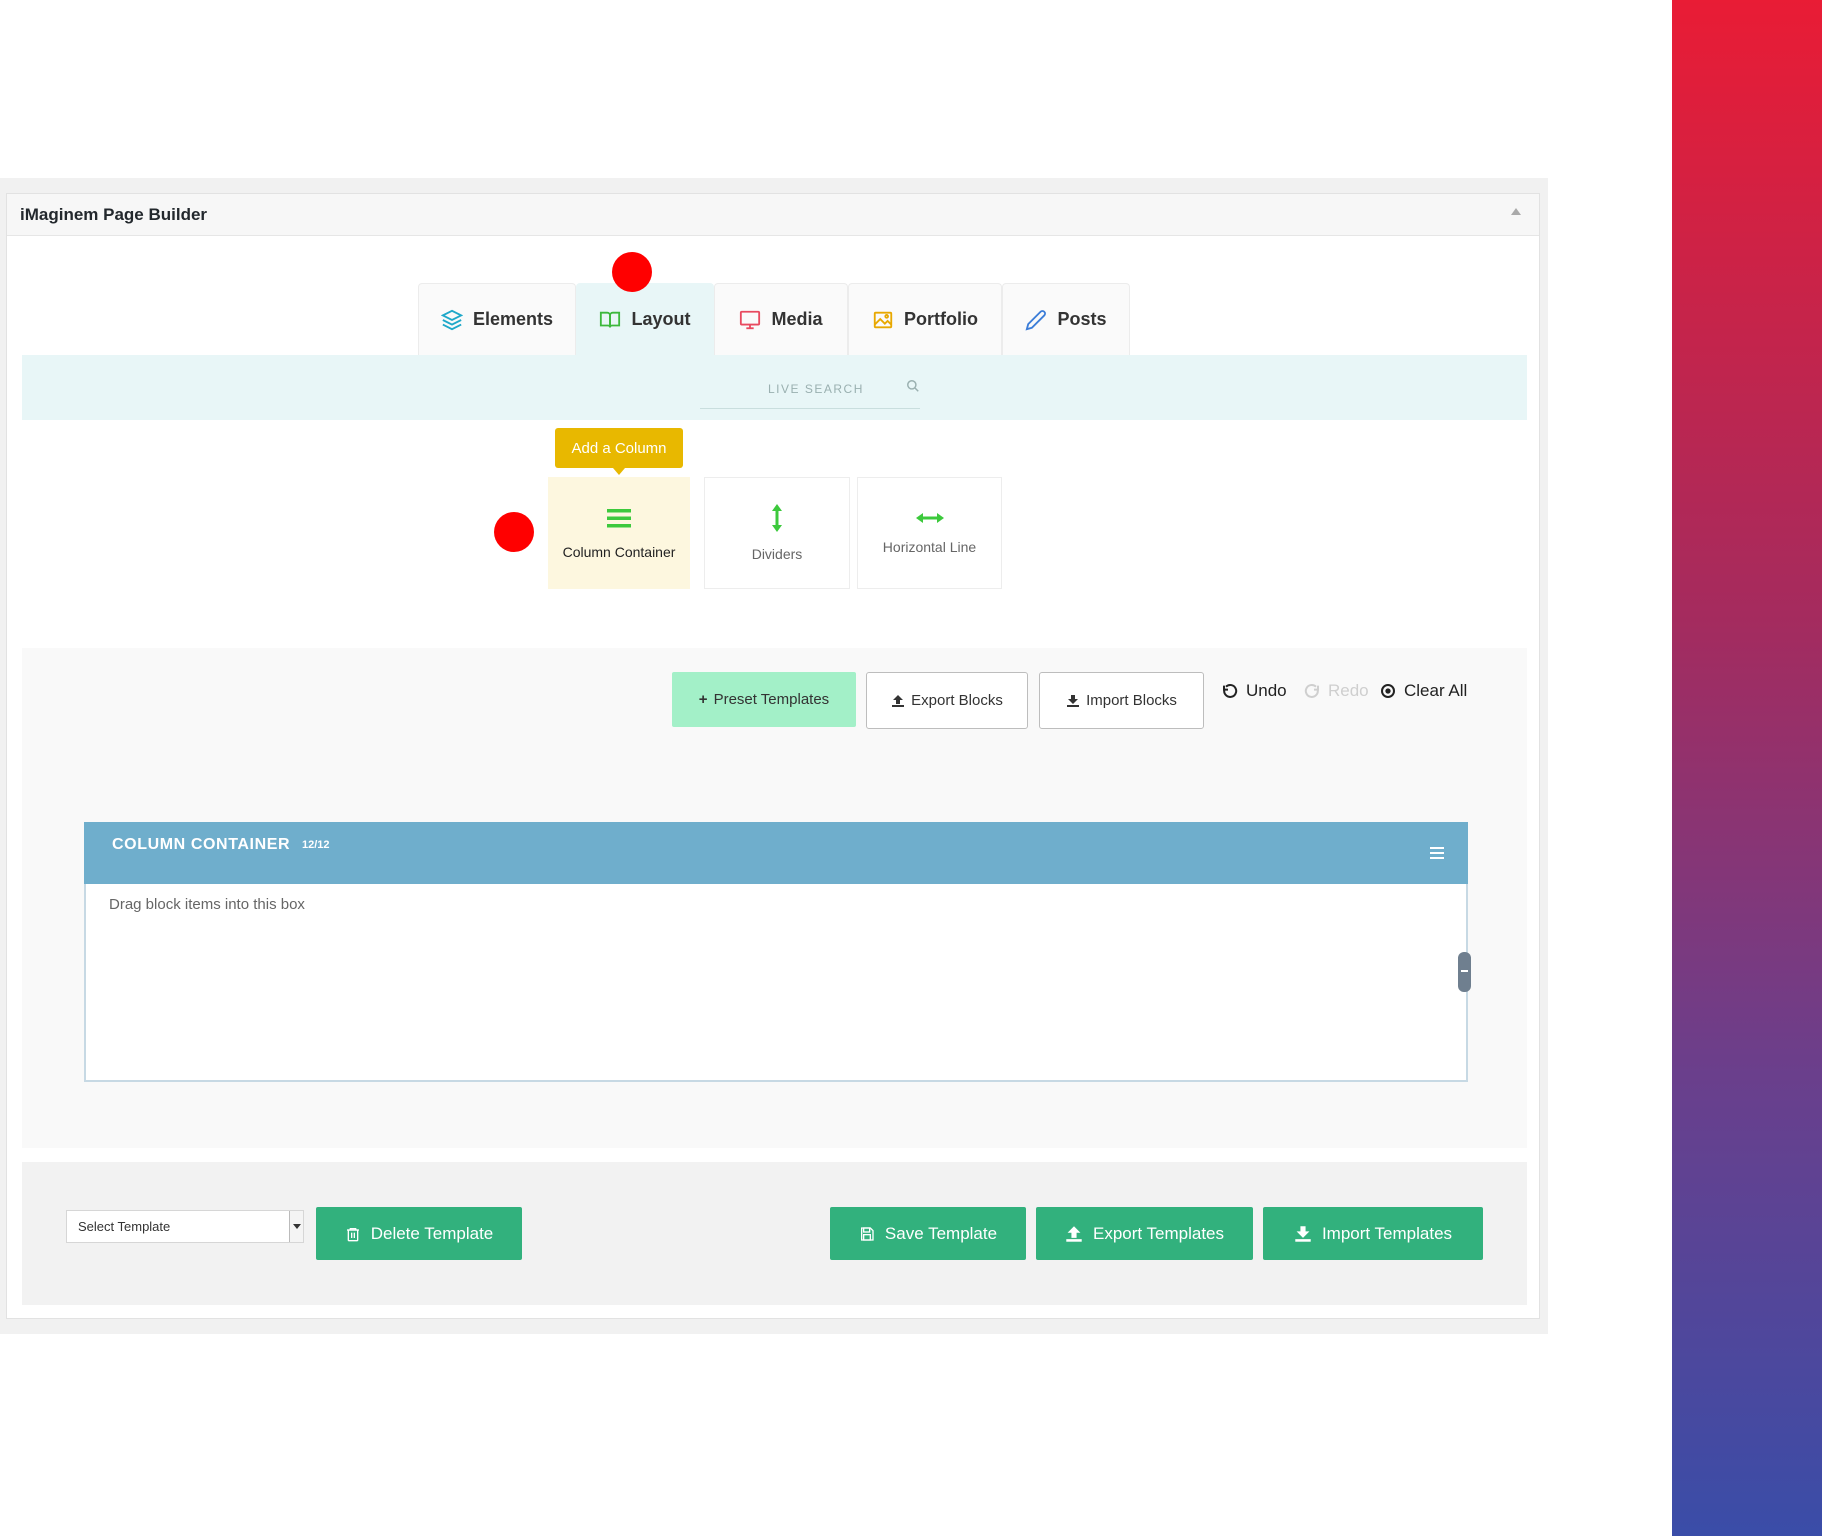 Image resolution: width=1822 pixels, height=1536 pixels. Describe the element at coordinates (124, 1226) in the screenshot. I see `select-template-value: Select Template` at that location.